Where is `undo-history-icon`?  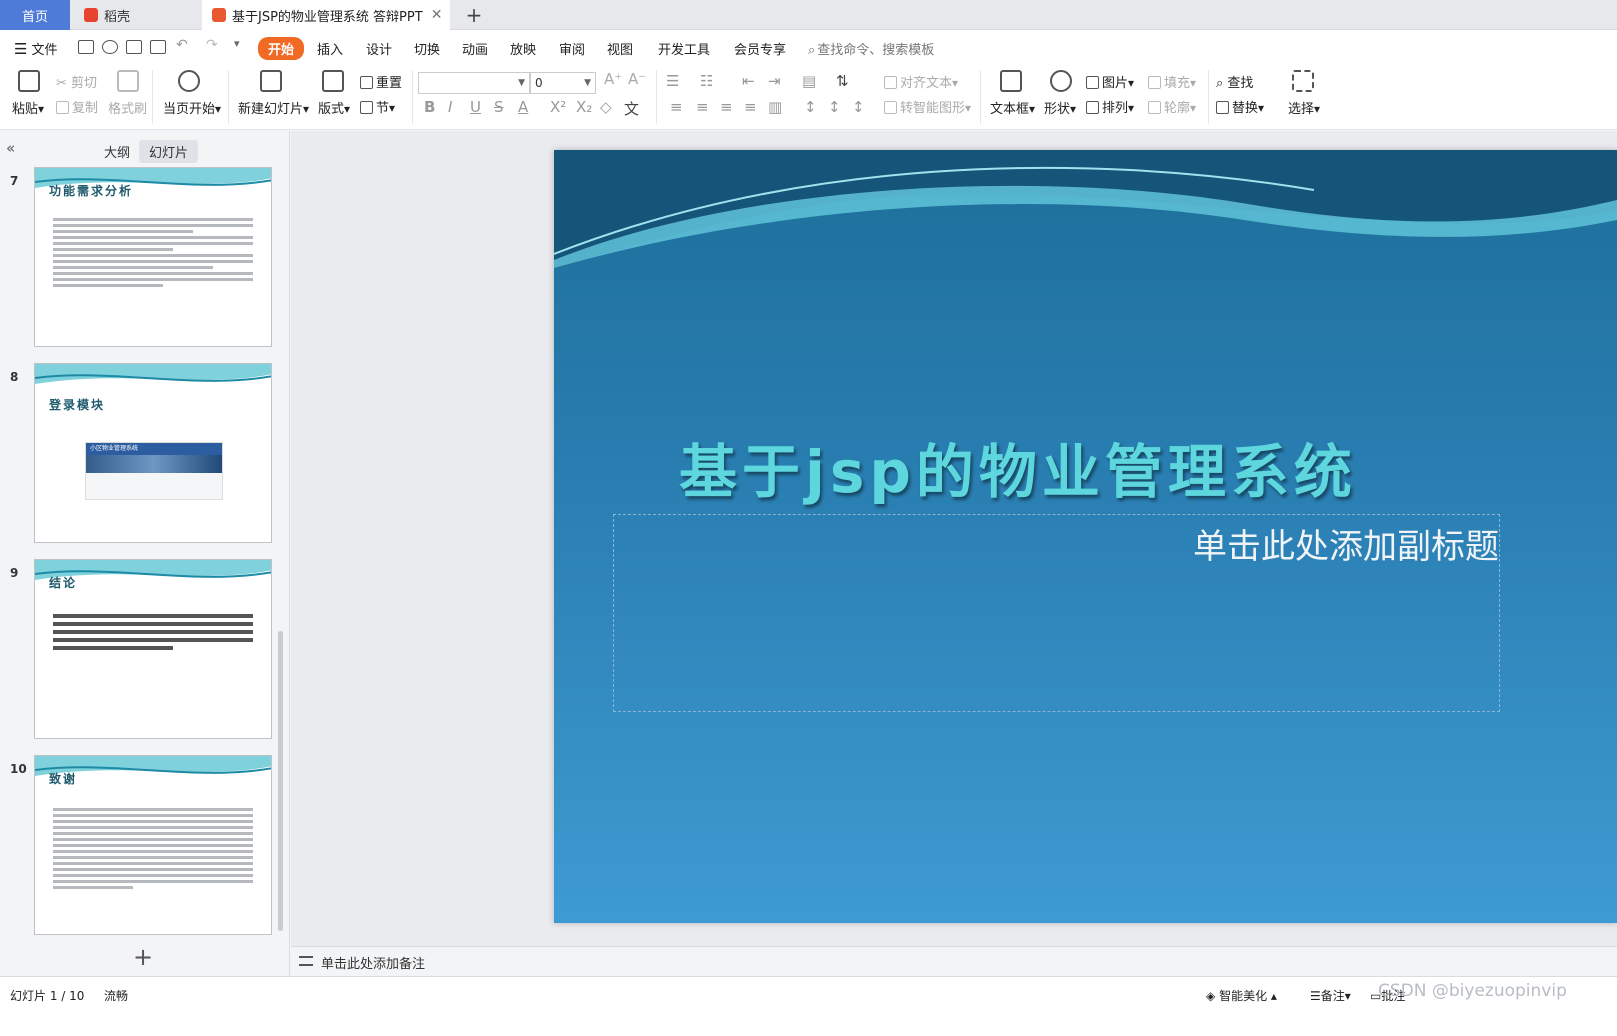 undo-history-icon is located at coordinates (110, 47).